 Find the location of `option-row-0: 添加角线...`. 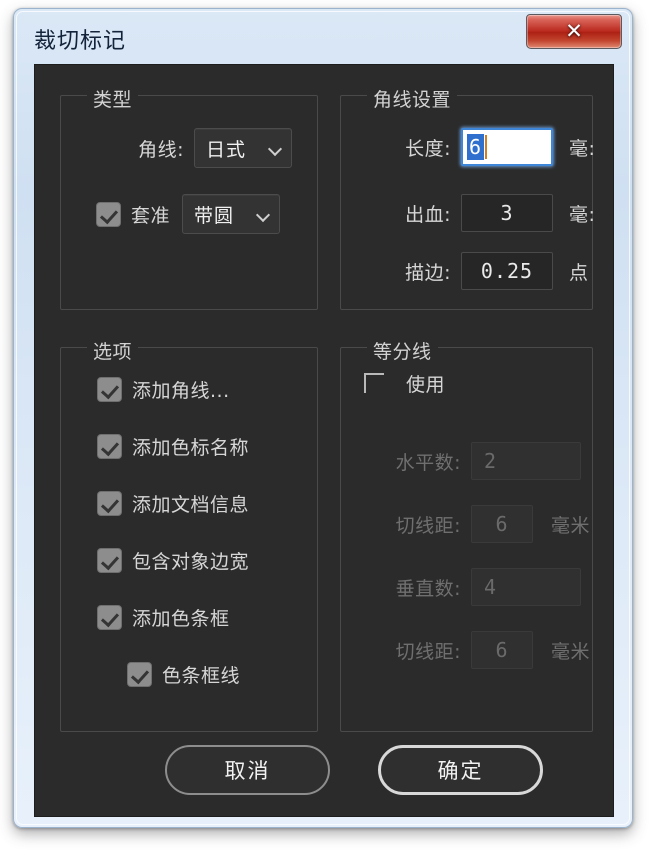

option-row-0: 添加角线... is located at coordinates (163, 389).